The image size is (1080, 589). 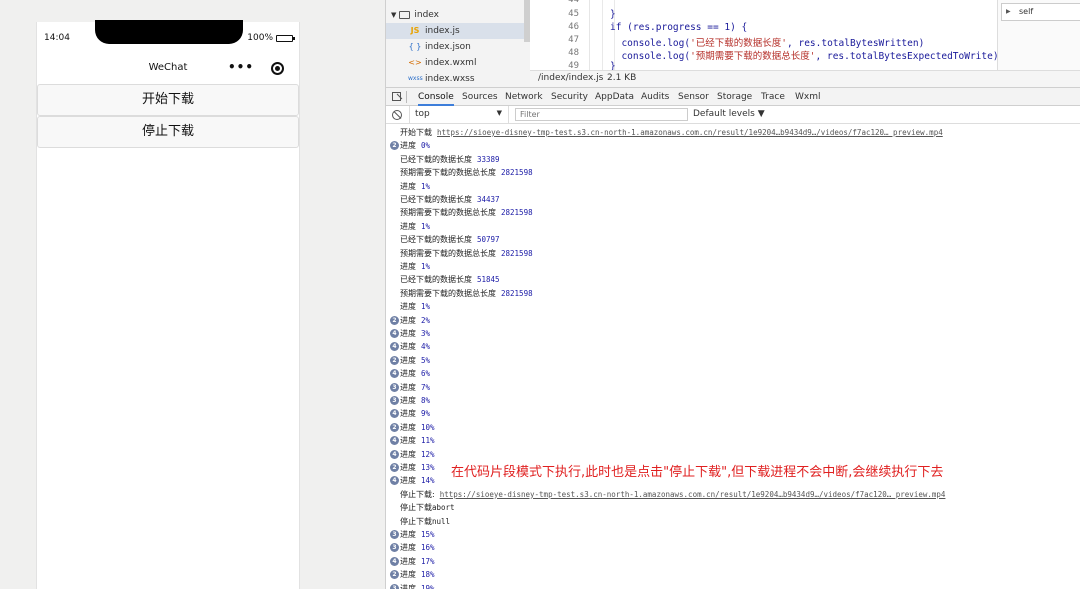 What do you see at coordinates (415, 46) in the screenshot?
I see `json-file-icon: { }` at bounding box center [415, 46].